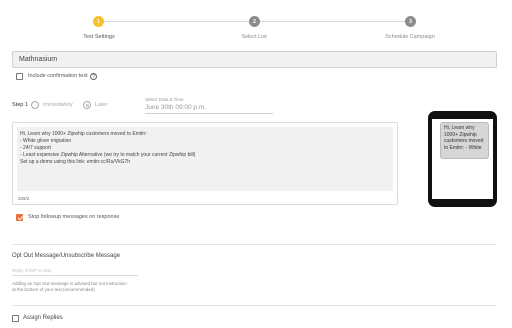 Image resolution: width=512 pixels, height=328 pixels. What do you see at coordinates (93, 76) in the screenshot?
I see `help-icon: ?` at bounding box center [93, 76].